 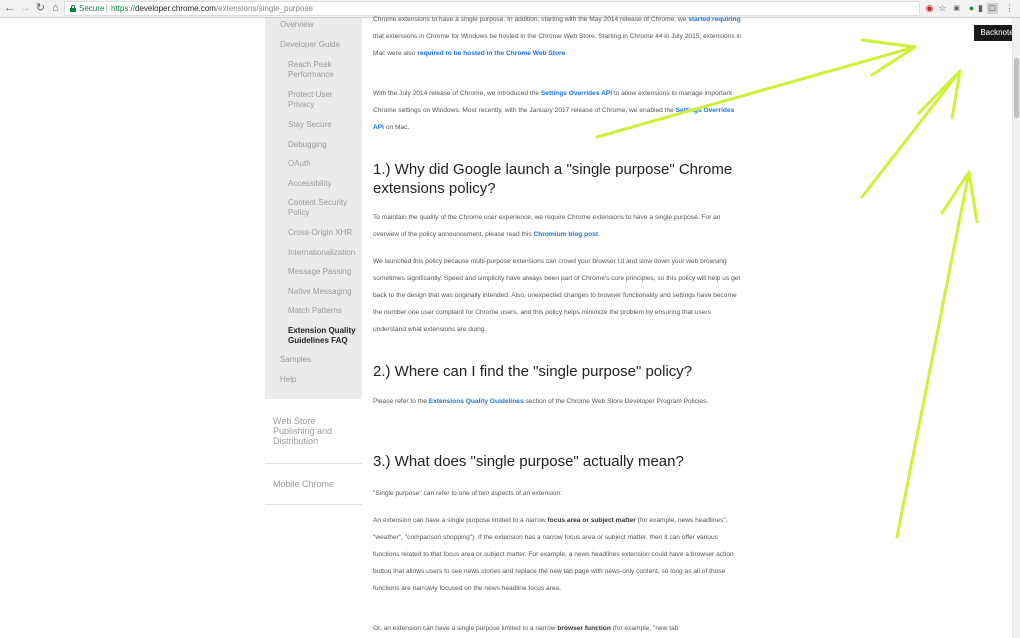 What do you see at coordinates (323, 184) in the screenshot?
I see `sidebar-item-accessibility: Accessibility` at bounding box center [323, 184].